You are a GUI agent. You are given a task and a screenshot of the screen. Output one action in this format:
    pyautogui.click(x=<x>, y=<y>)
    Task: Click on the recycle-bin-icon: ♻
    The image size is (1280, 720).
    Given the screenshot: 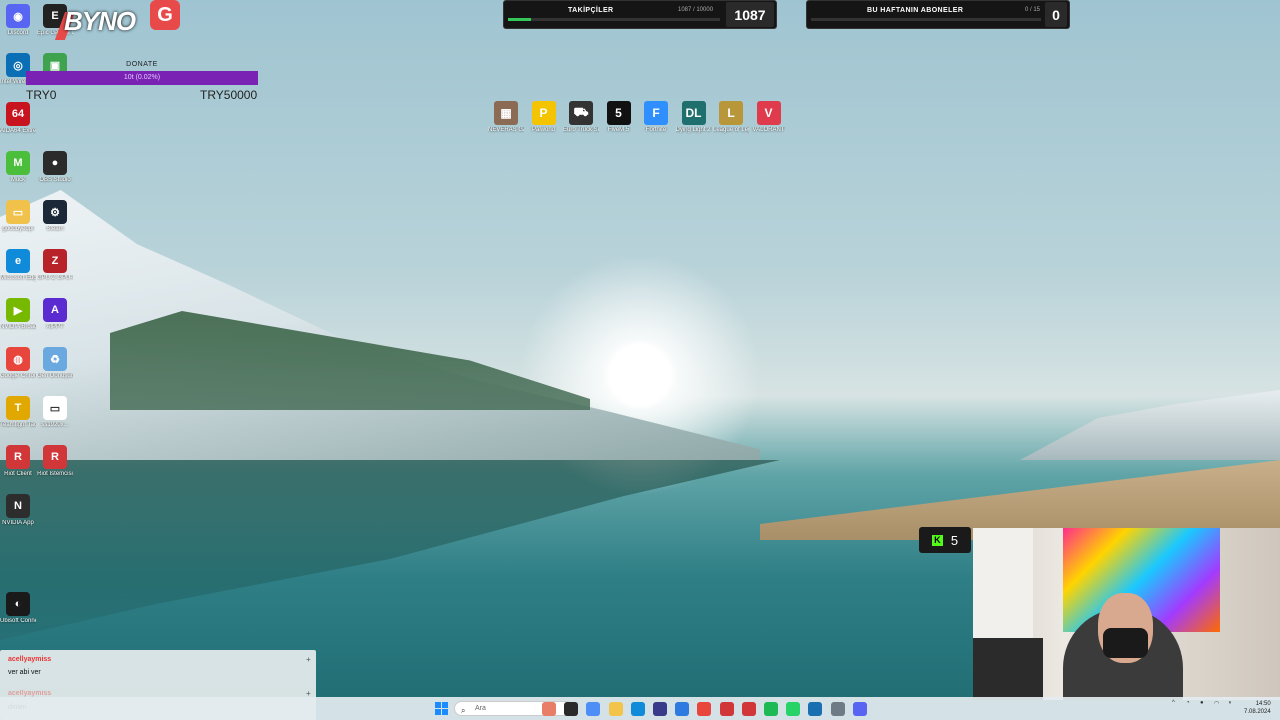 What is the action you would take?
    pyautogui.click(x=55, y=359)
    